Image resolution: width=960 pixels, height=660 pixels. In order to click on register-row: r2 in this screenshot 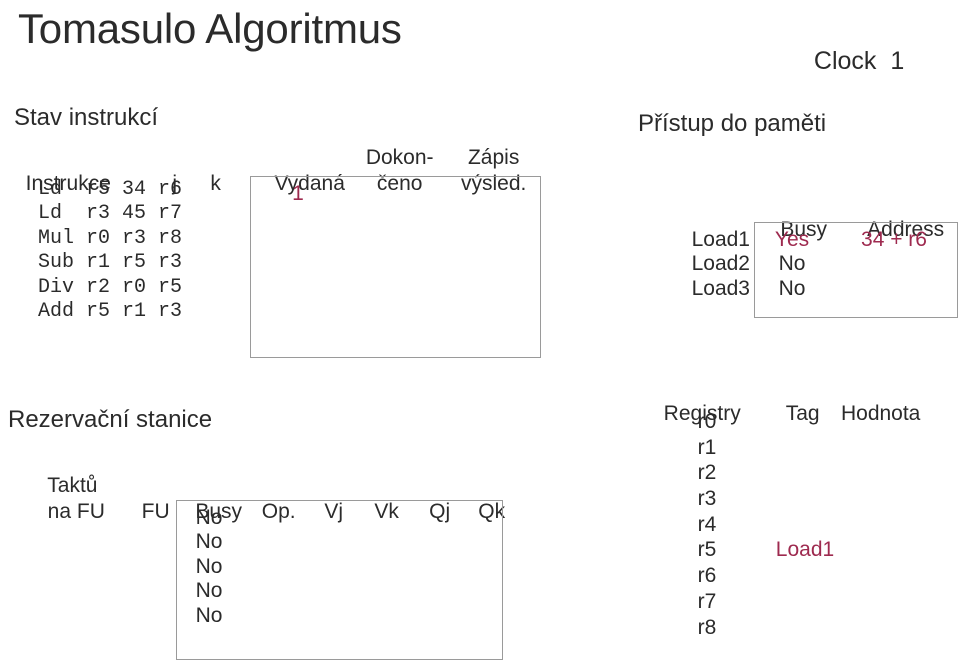, I will do `click(790, 474)`.